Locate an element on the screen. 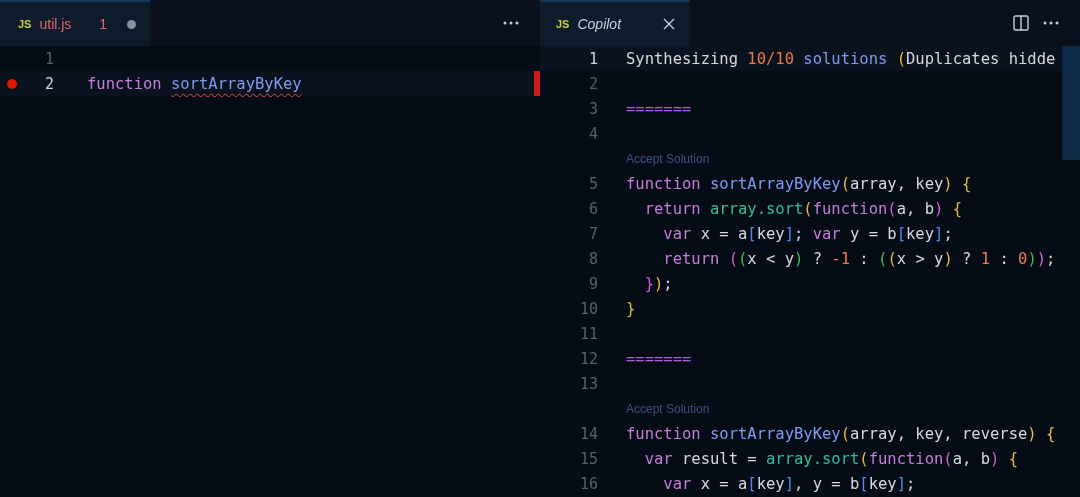 The height and width of the screenshot is (497, 1080). code-line: var x = a[key]; var y = b[key]; is located at coordinates (807, 233).